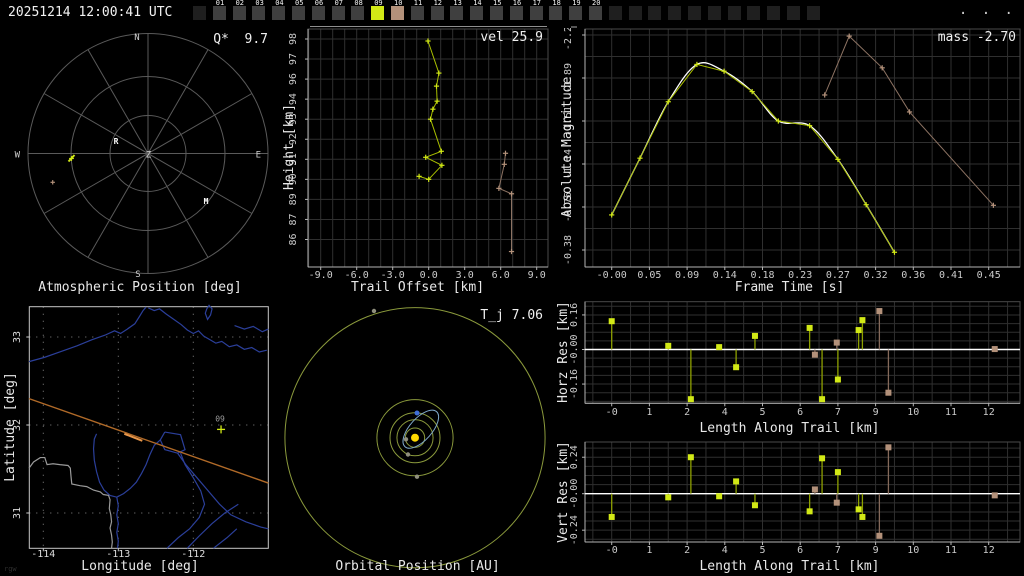  Describe the element at coordinates (136, 38) in the screenshot. I see `svg-text: N` at that location.